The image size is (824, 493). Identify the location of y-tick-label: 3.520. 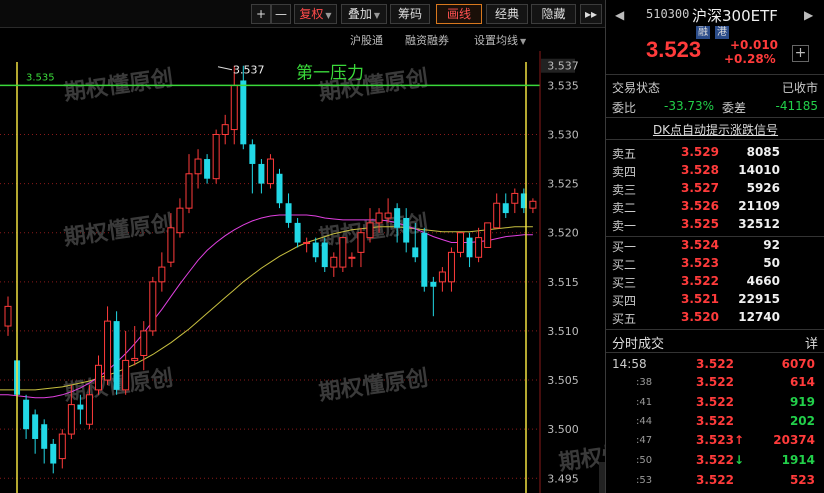
(563, 233).